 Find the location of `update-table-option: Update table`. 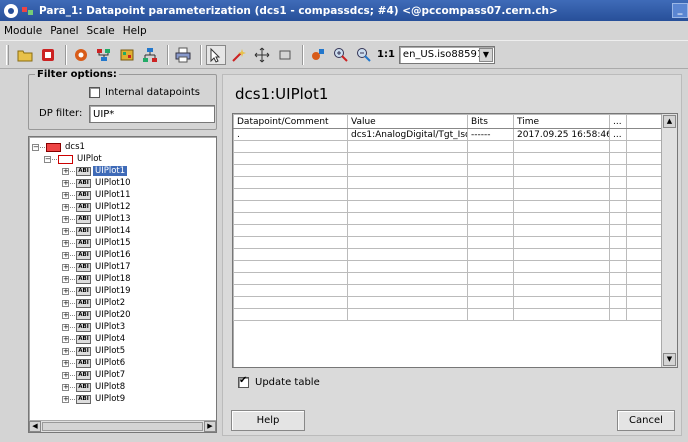

update-table-option: Update table is located at coordinates (279, 381).